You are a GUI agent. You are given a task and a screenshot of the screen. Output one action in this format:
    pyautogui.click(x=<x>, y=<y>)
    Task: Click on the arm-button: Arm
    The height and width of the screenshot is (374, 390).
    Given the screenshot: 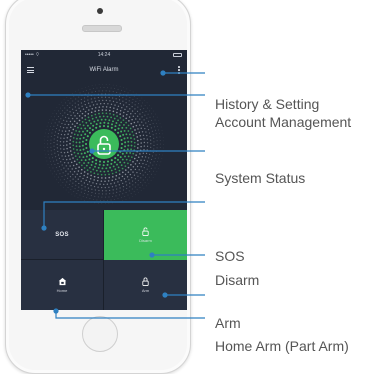 What is the action you would take?
    pyautogui.click(x=145, y=285)
    